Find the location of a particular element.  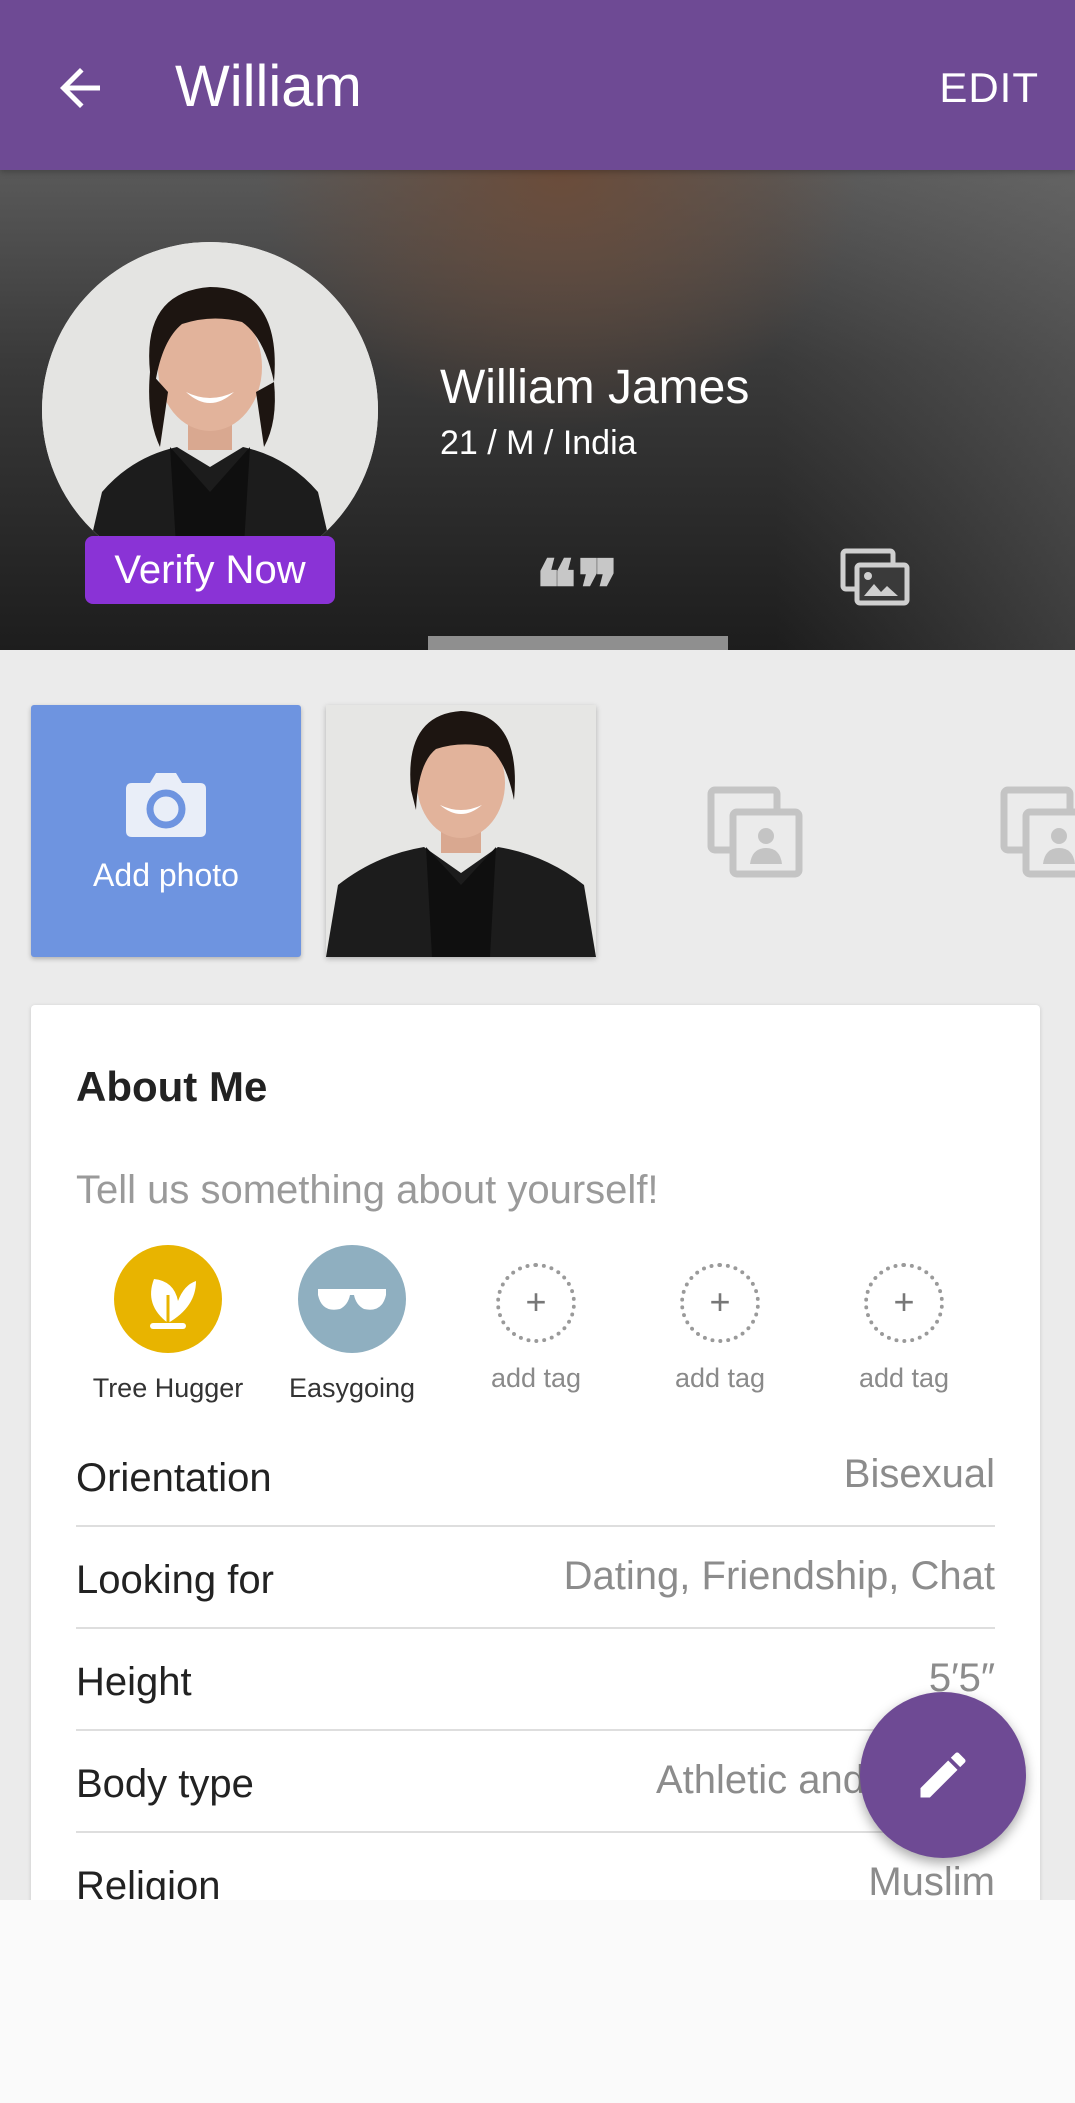

page-title: William is located at coordinates (268, 86).